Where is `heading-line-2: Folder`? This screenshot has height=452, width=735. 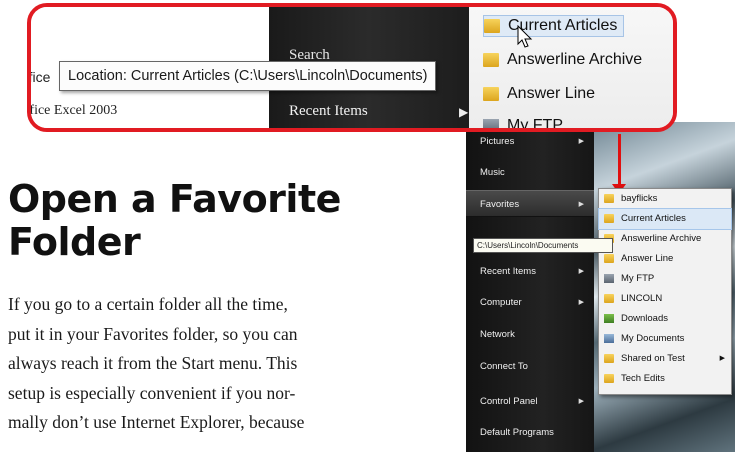 heading-line-2: Folder is located at coordinates (74, 242).